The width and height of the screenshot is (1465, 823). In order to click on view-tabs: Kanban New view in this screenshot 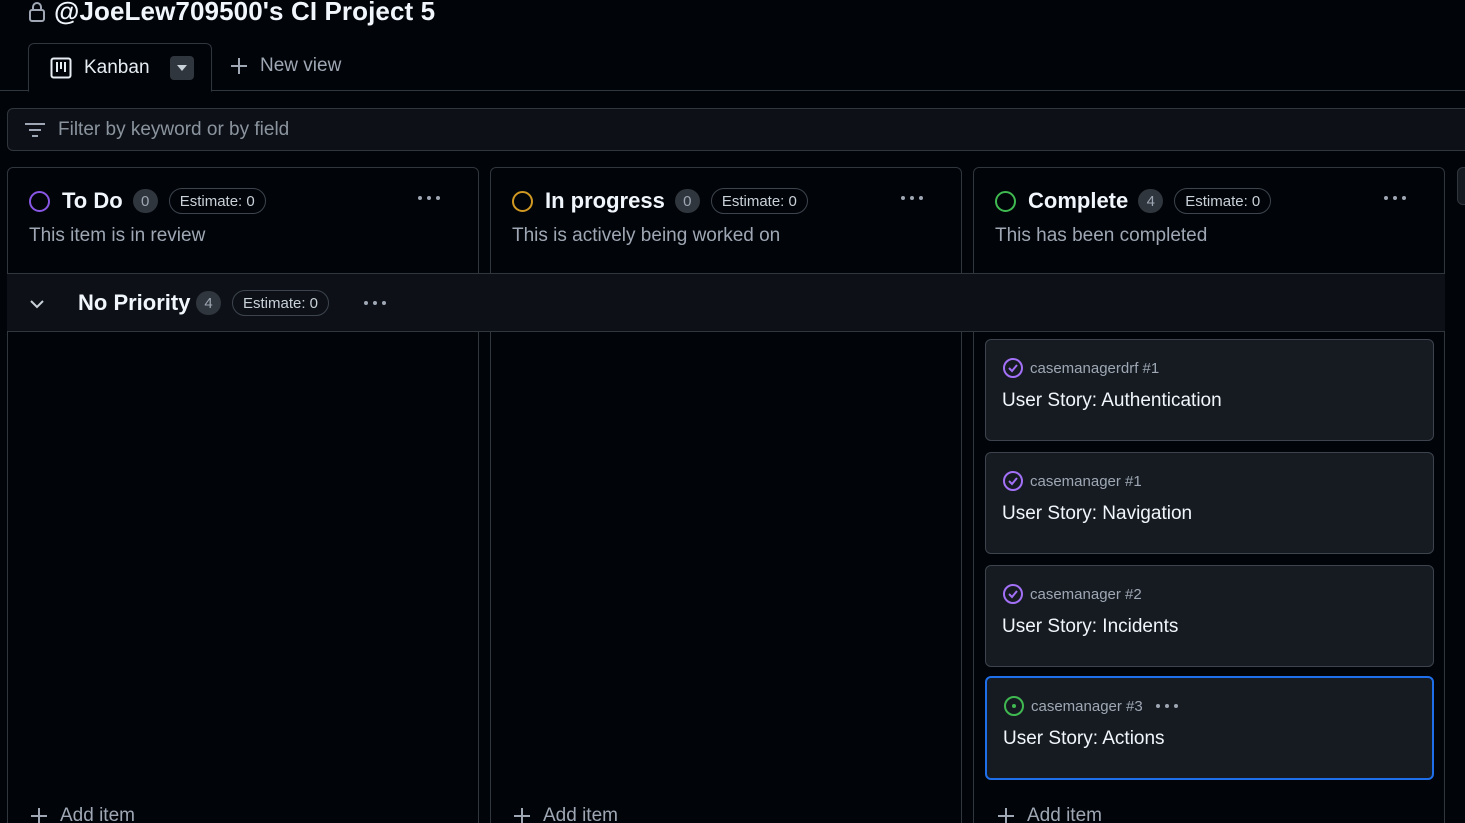, I will do `click(732, 67)`.